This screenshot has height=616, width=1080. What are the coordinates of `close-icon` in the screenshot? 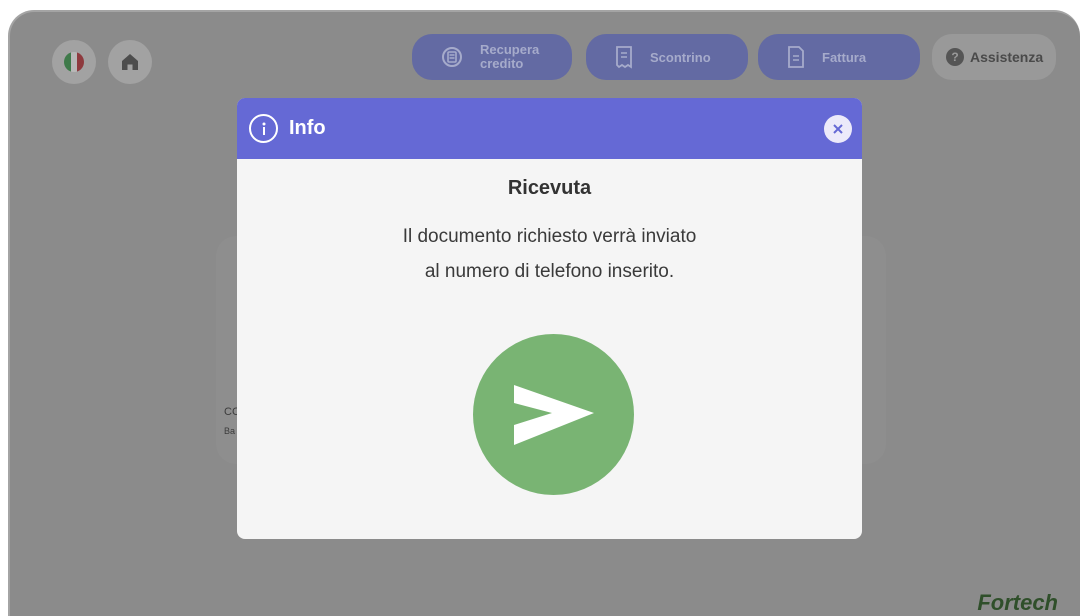 It's located at (838, 129).